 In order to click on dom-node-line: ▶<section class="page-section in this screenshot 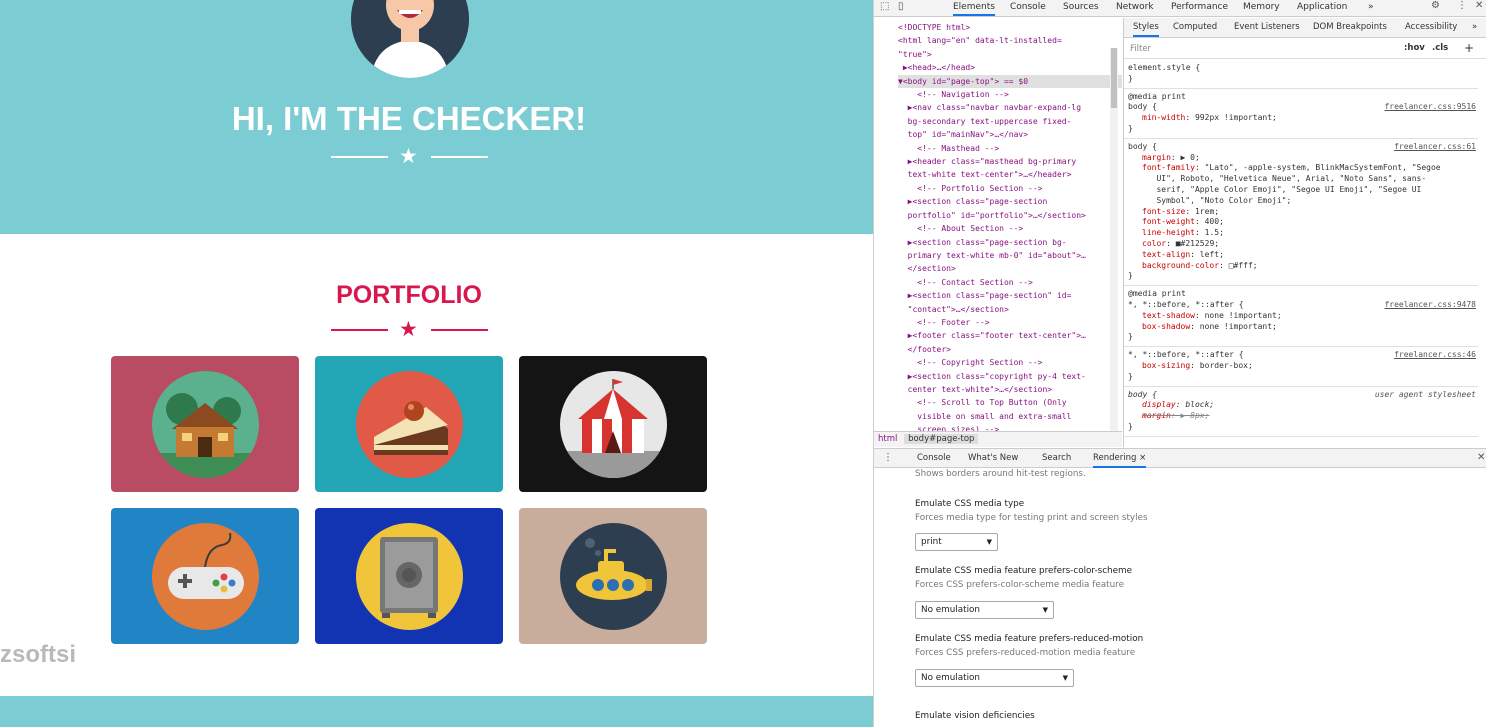, I will do `click(1010, 201)`.